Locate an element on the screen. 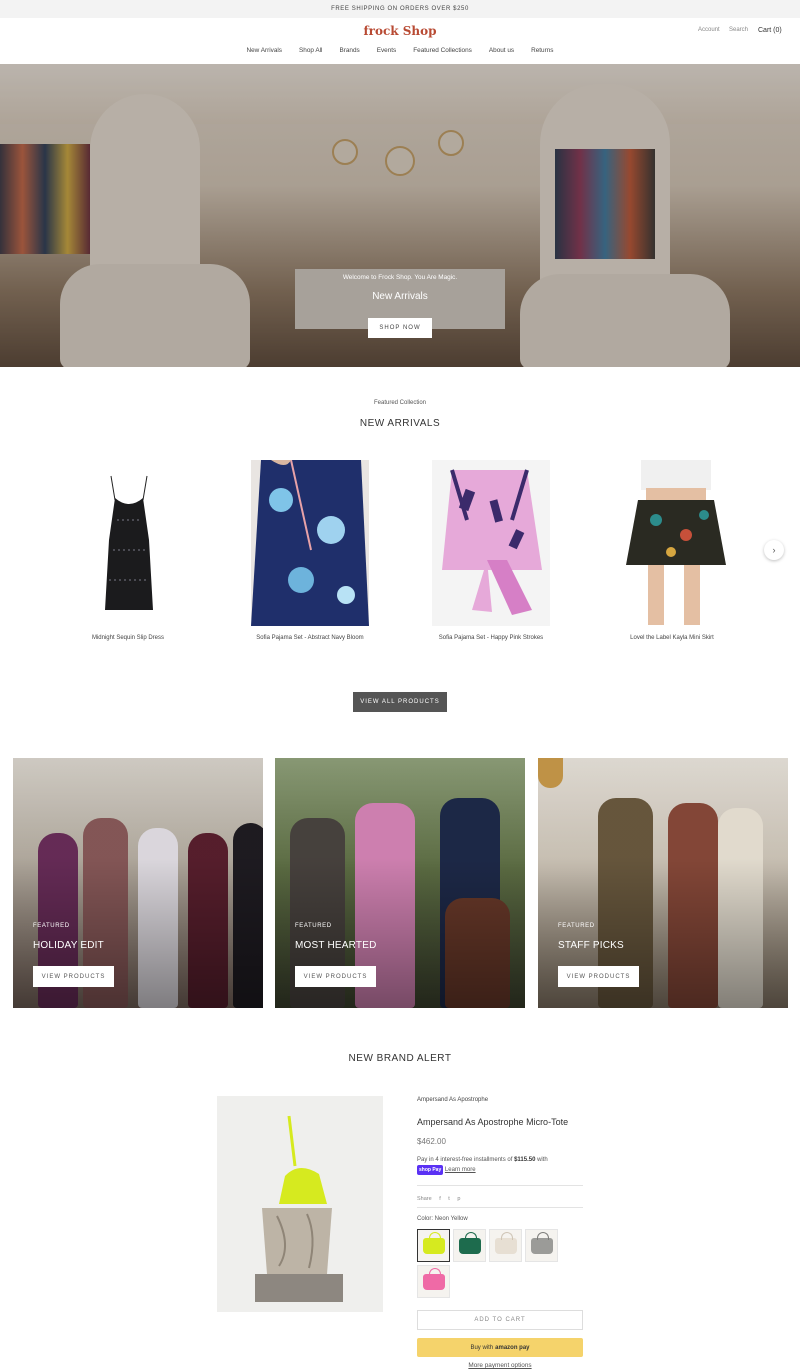 This screenshot has width=800, height=1371. twitter-icon: t is located at coordinates (449, 1199).